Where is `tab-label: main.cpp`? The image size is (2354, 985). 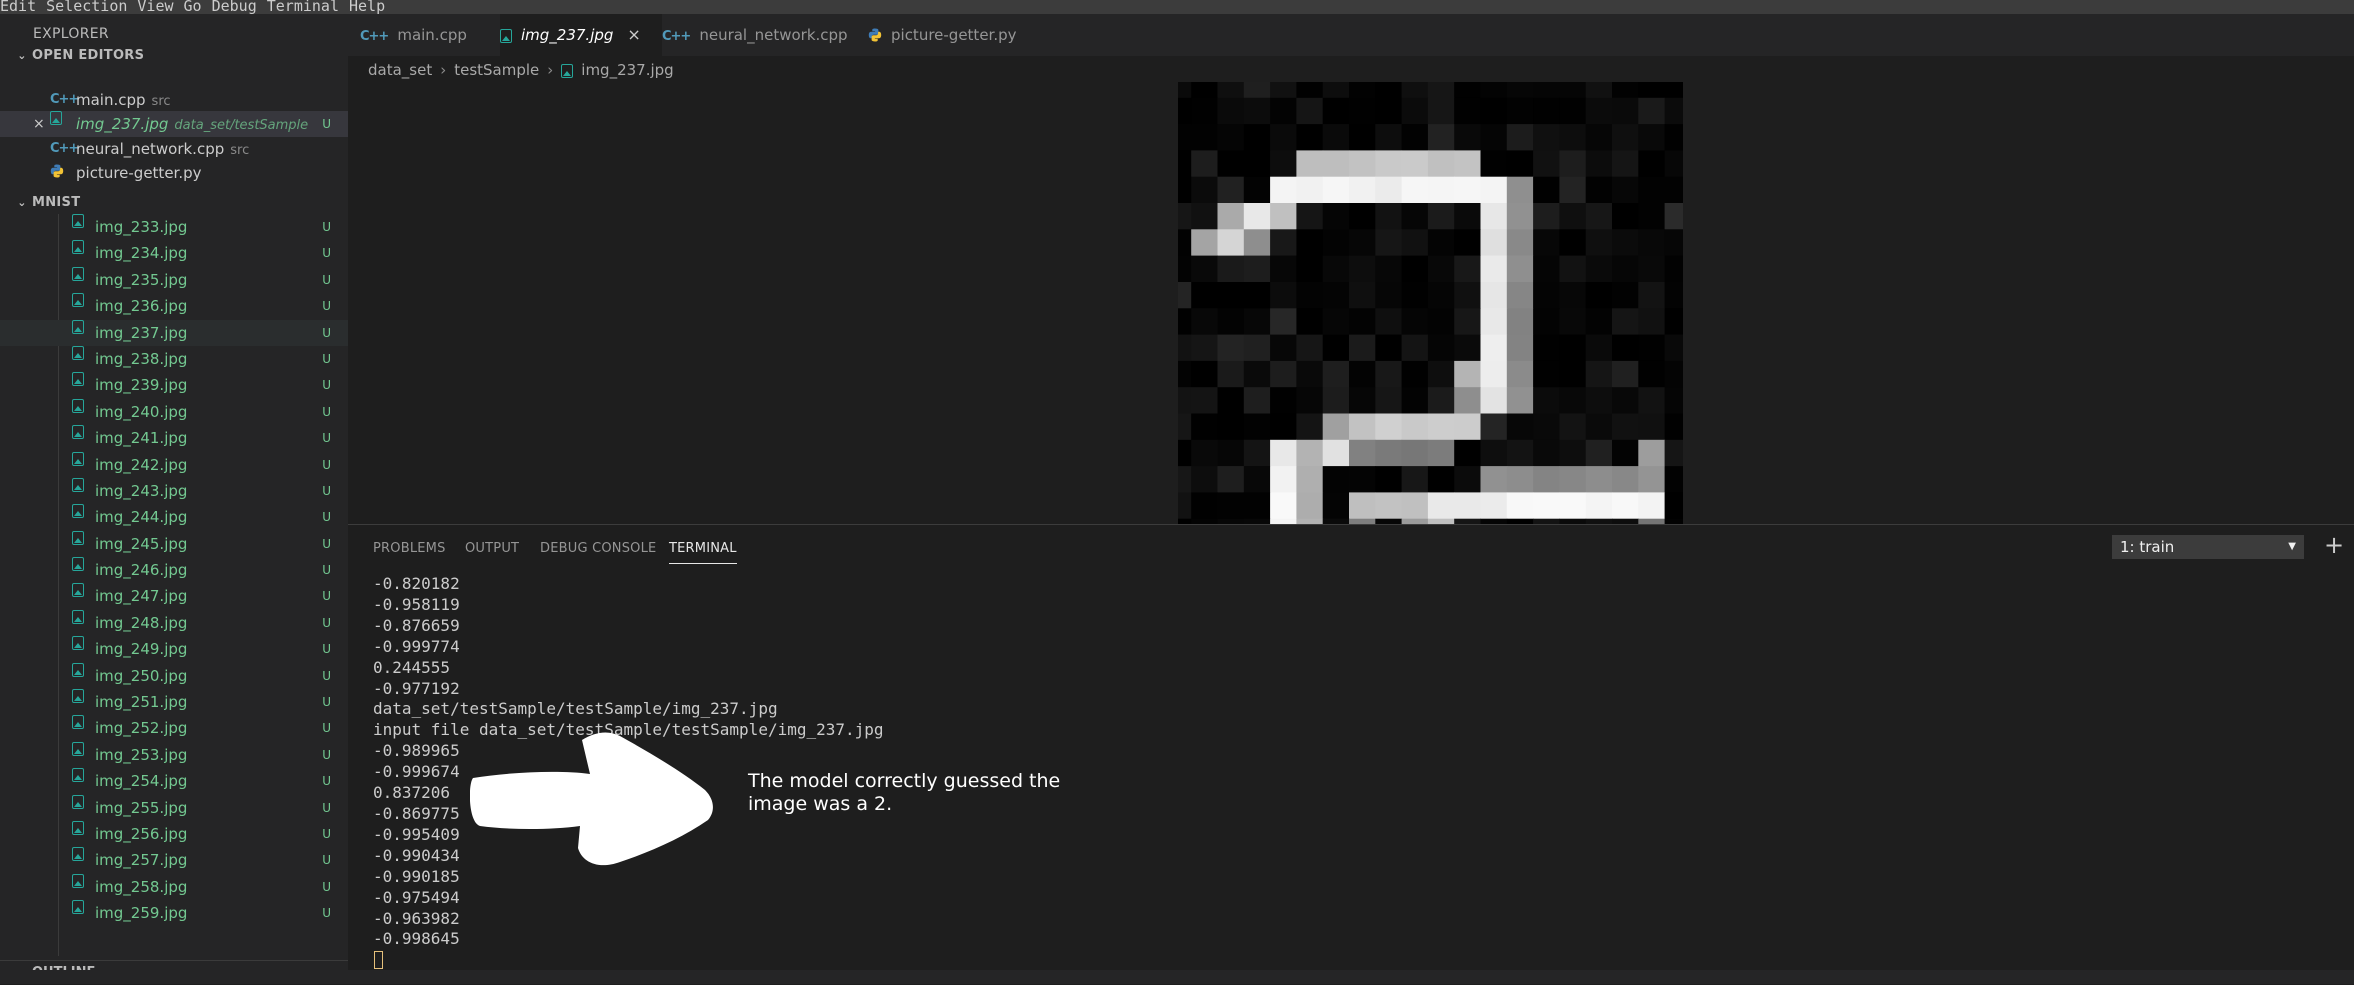
tab-label: main.cpp is located at coordinates (432, 35).